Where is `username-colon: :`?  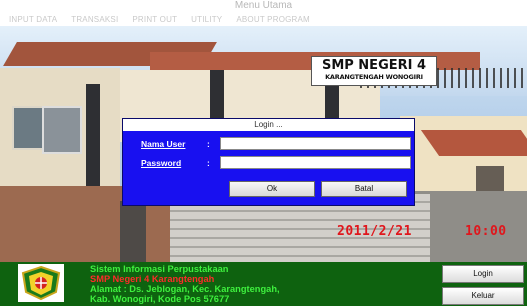 username-colon: : is located at coordinates (208, 144).